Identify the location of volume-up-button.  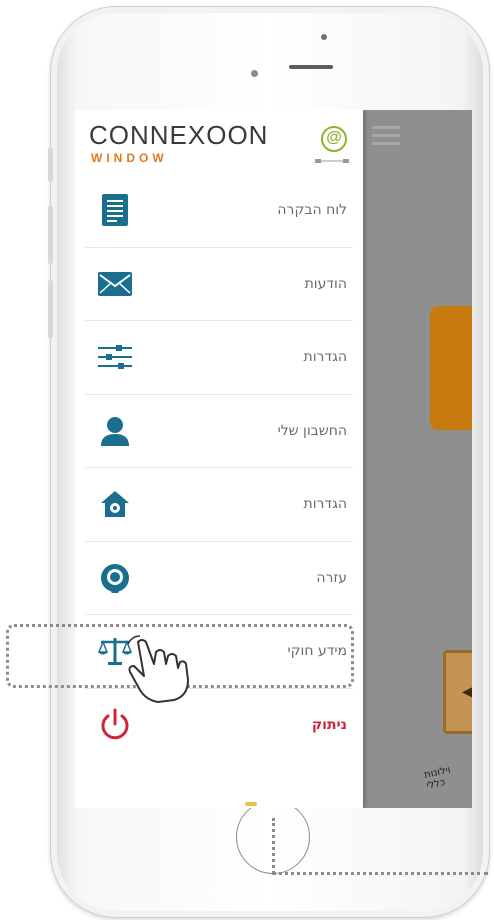
(50, 235).